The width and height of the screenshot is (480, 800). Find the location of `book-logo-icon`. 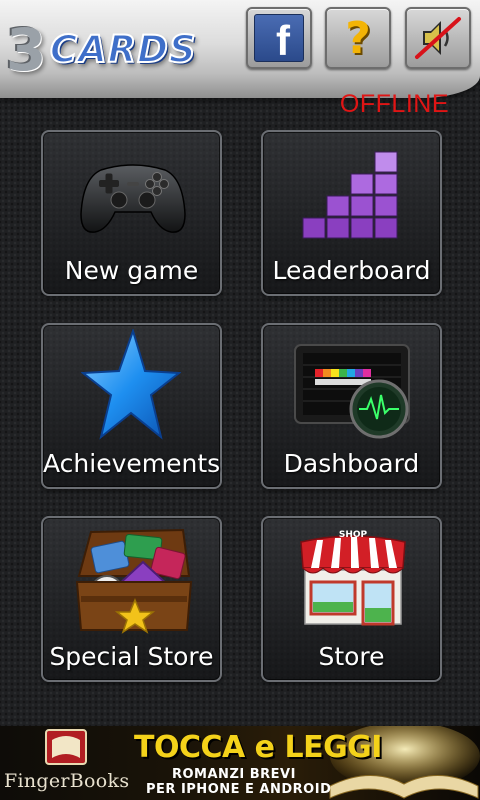

book-logo-icon is located at coordinates (66, 747).